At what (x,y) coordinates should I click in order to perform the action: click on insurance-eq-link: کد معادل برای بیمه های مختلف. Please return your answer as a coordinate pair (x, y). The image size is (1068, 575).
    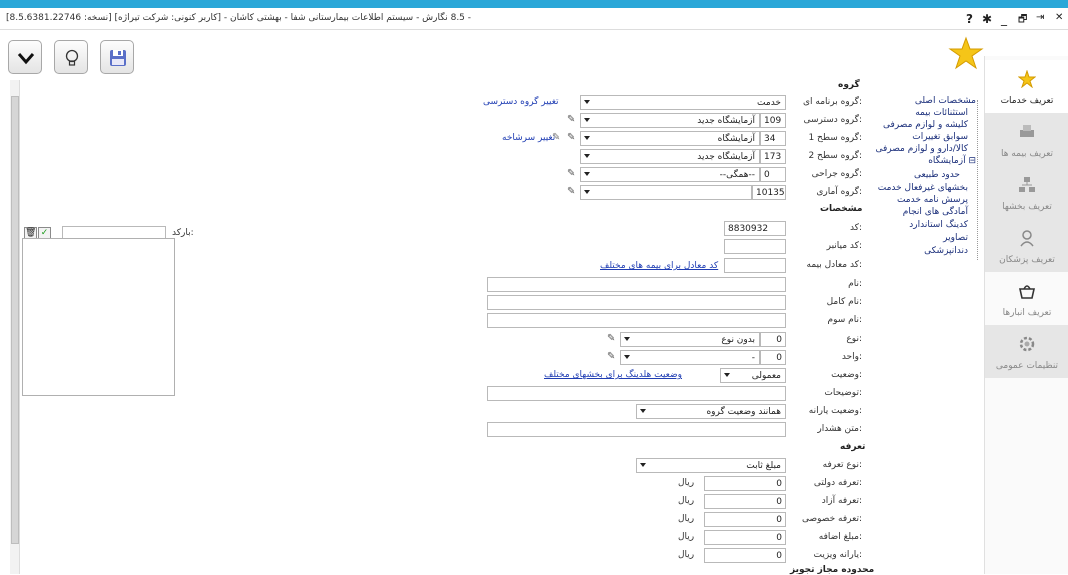
    Looking at the image, I should click on (659, 266).